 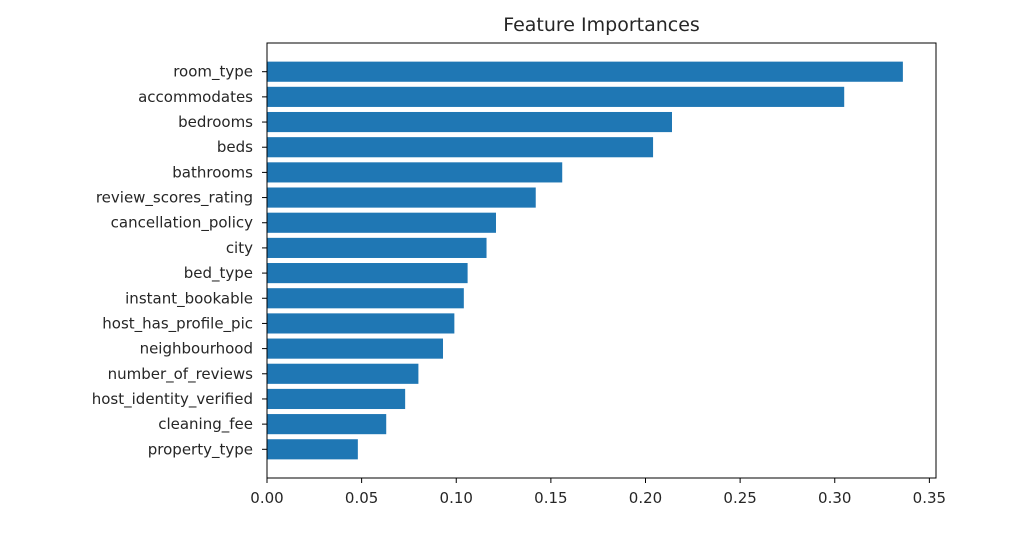 I want to click on x-ticks: 0.00 0.05 0.10 0.15 0.20 0.25 0.30 0.35, so click(x=598, y=492).